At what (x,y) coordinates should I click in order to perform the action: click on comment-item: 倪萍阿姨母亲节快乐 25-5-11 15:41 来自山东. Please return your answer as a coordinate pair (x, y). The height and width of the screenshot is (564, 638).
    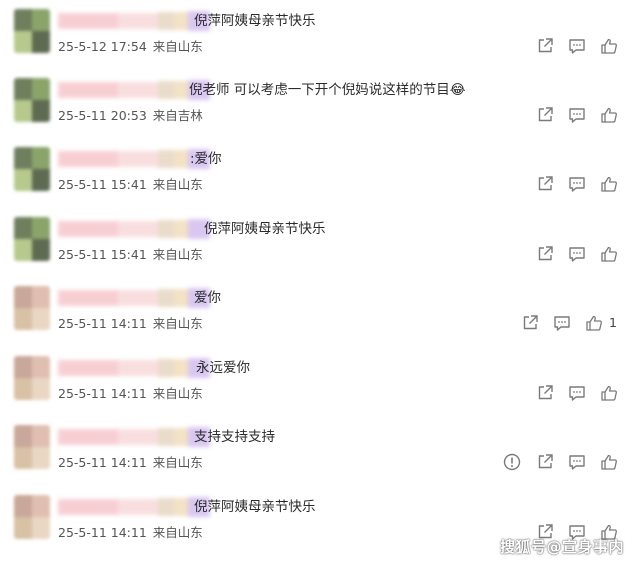
    Looking at the image, I should click on (319, 248).